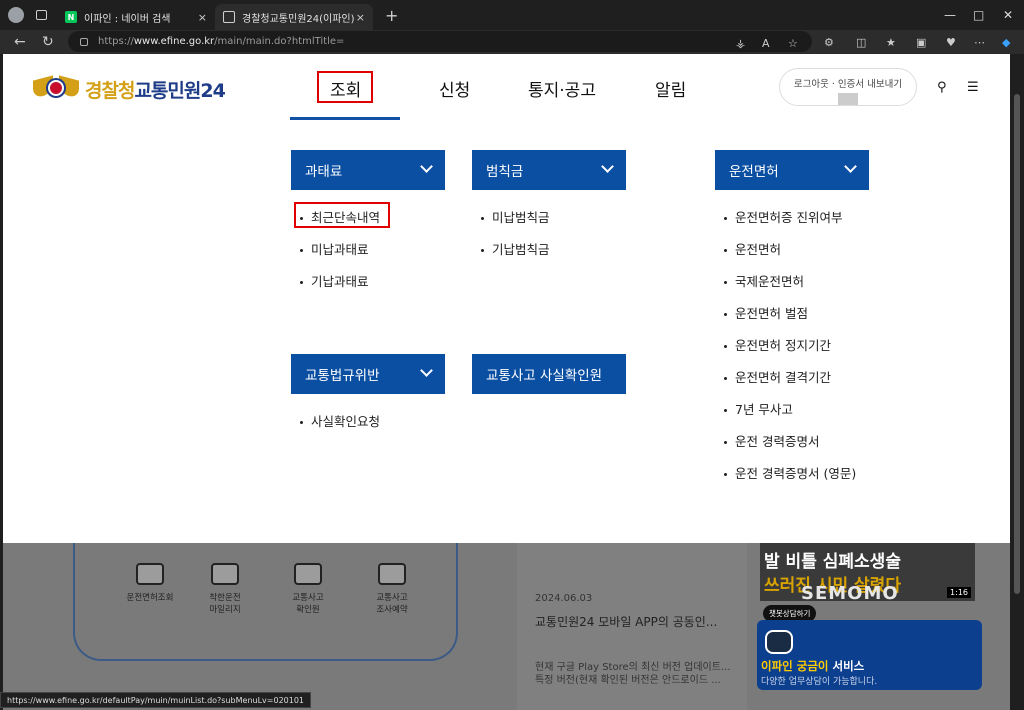 The height and width of the screenshot is (710, 1024). Describe the element at coordinates (308, 589) in the screenshot. I see `service-accident-confirm: 교통사고 확인원` at that location.